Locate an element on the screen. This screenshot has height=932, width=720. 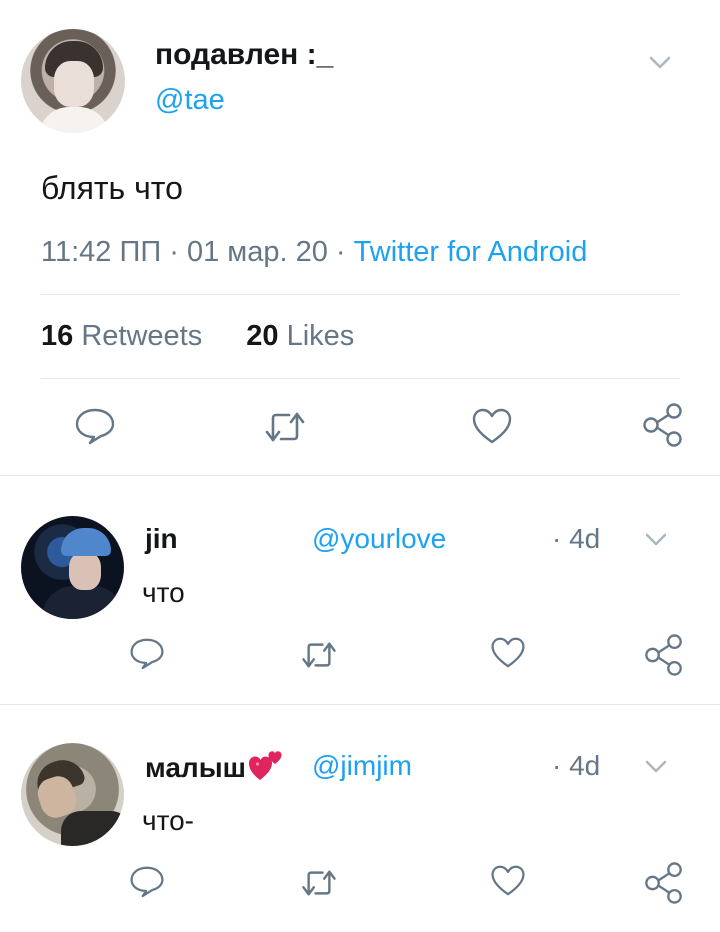
reply-author-name-block: малыш is located at coordinates (214, 769).